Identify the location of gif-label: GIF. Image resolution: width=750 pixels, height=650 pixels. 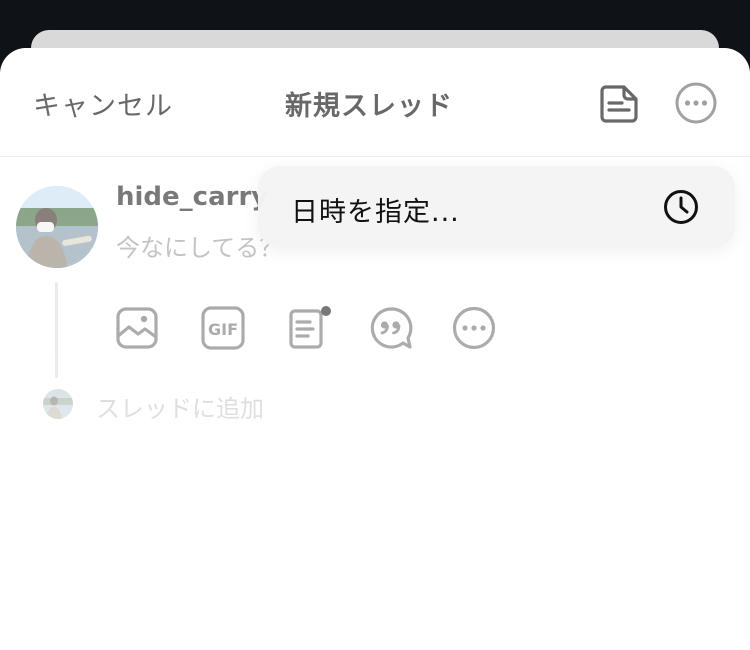
(223, 329).